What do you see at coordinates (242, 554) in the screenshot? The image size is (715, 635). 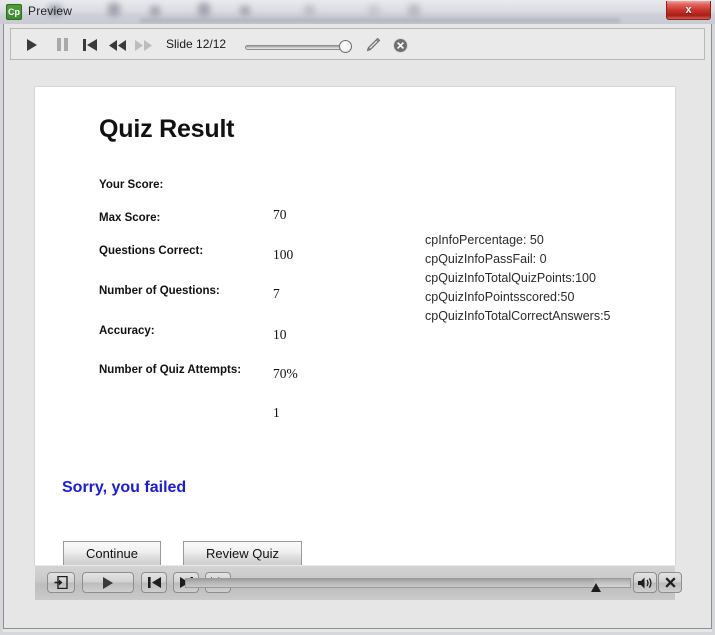 I see `review-quiz-button: Review Quiz` at bounding box center [242, 554].